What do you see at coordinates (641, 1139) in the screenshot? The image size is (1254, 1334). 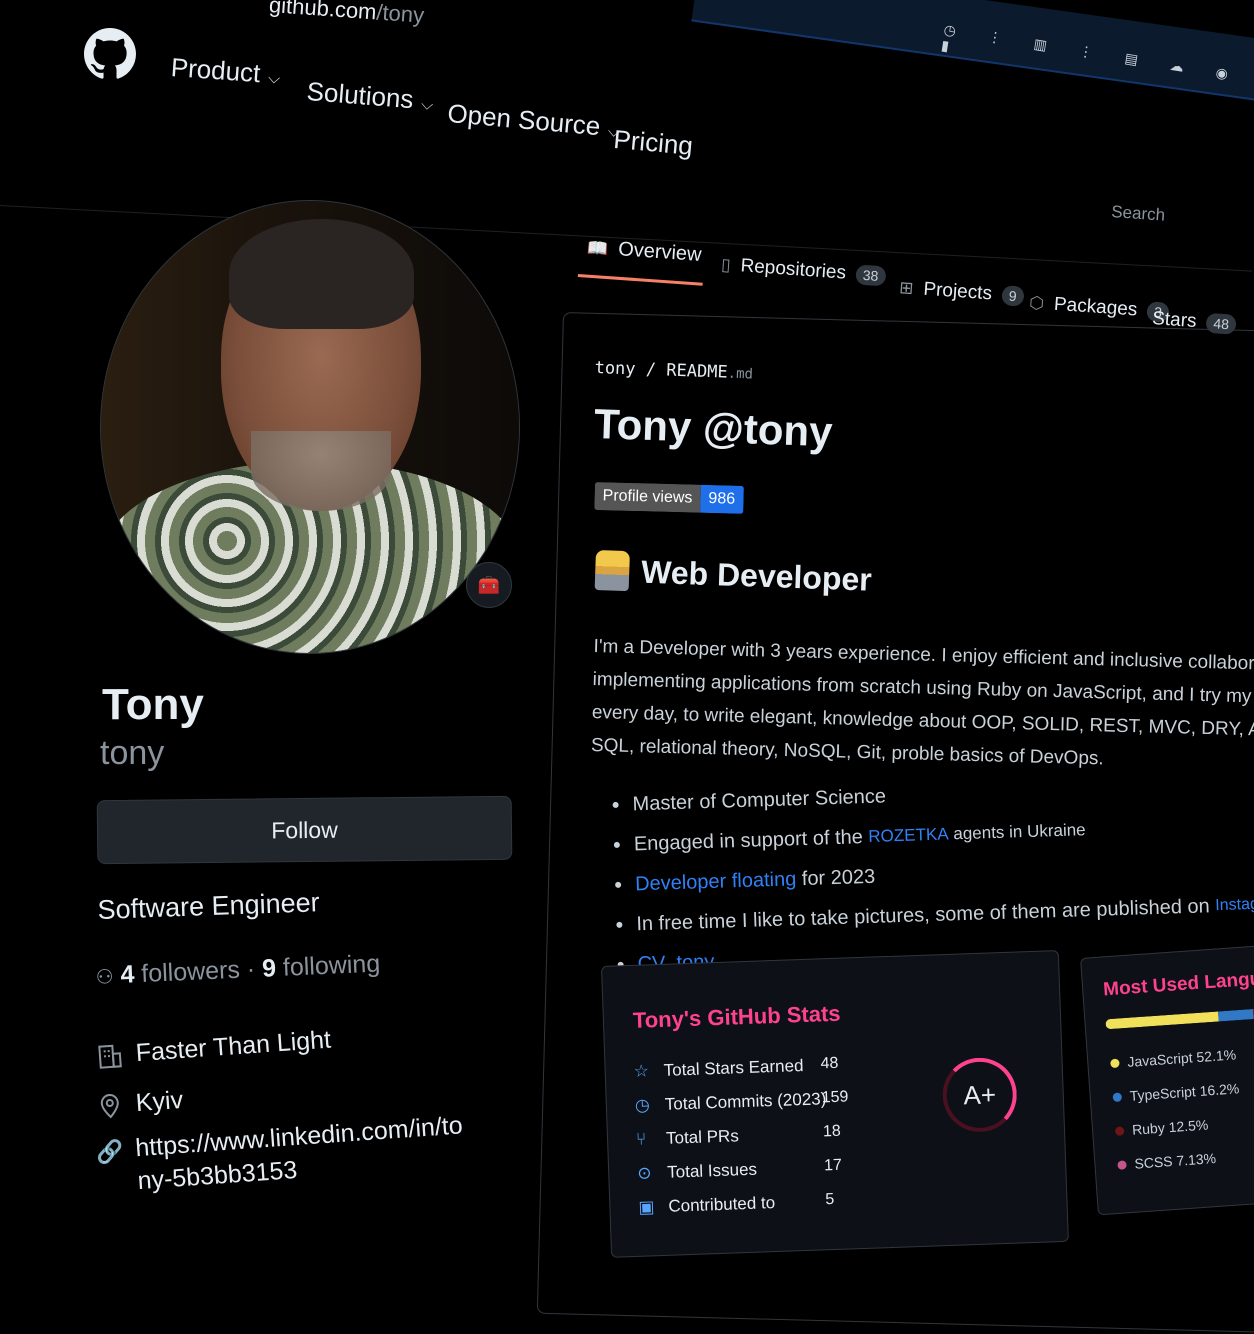 I see `pull-request-icon: ⑂` at bounding box center [641, 1139].